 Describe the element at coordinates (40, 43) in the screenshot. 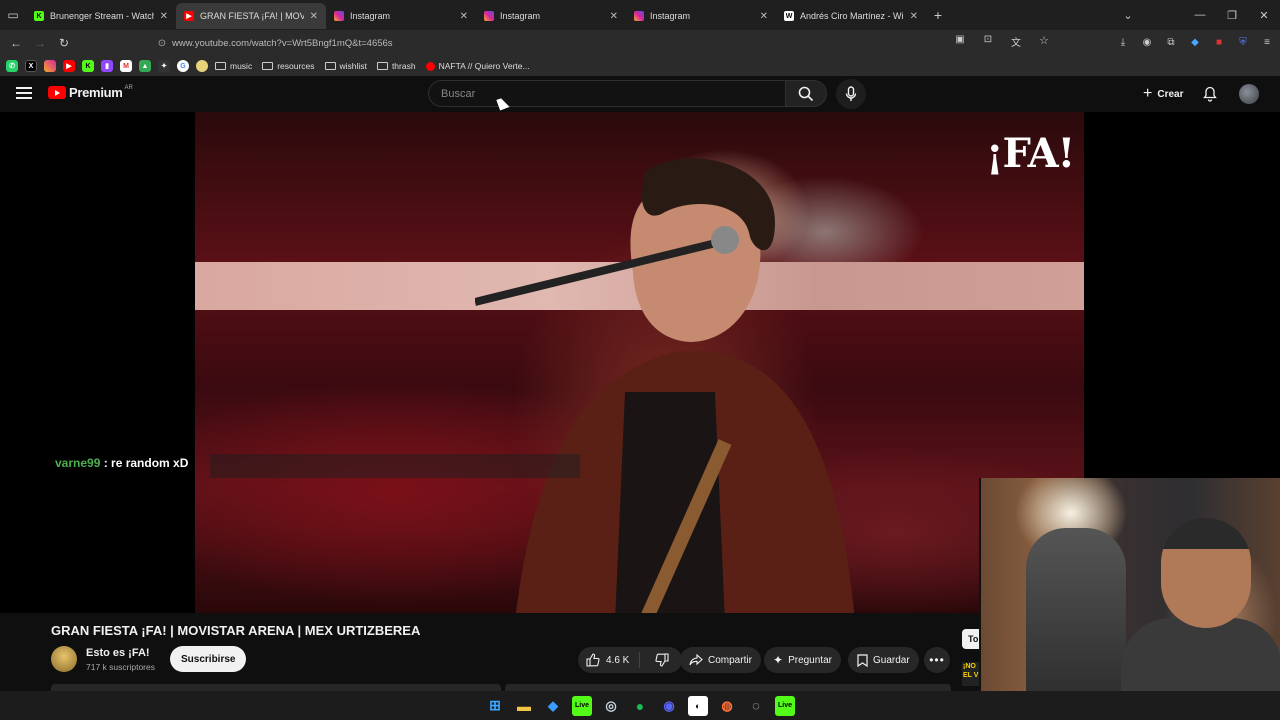

I see `forward-icon: →` at that location.